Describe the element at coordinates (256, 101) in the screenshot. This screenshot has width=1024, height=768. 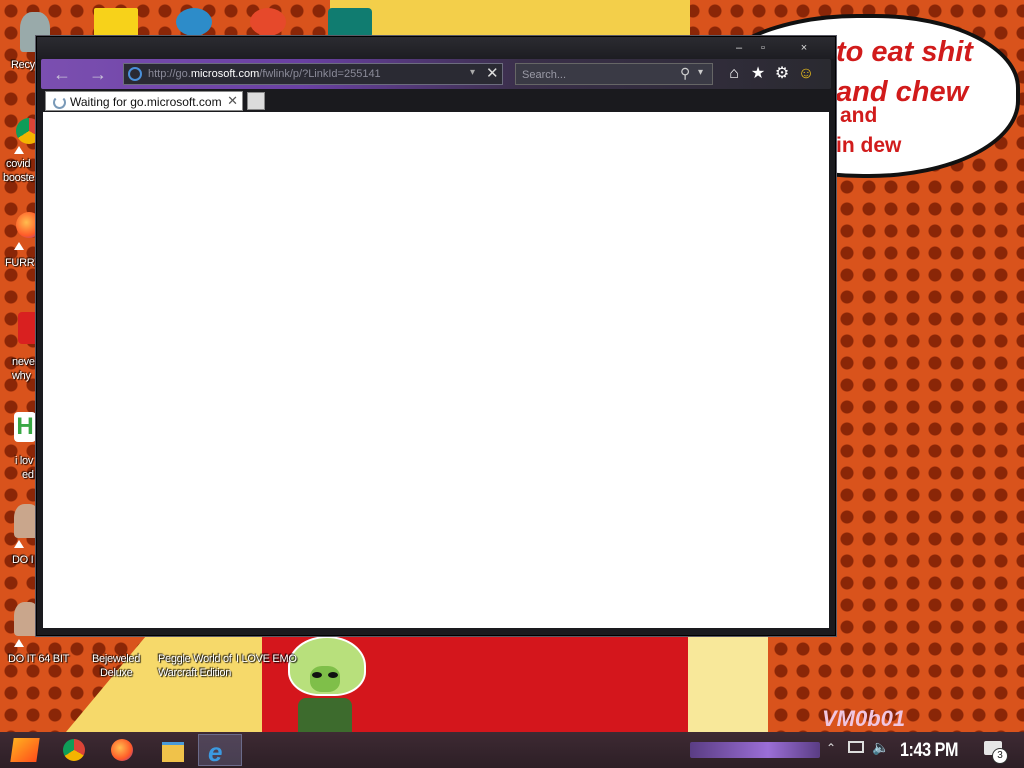
I see `new-tab-button` at that location.